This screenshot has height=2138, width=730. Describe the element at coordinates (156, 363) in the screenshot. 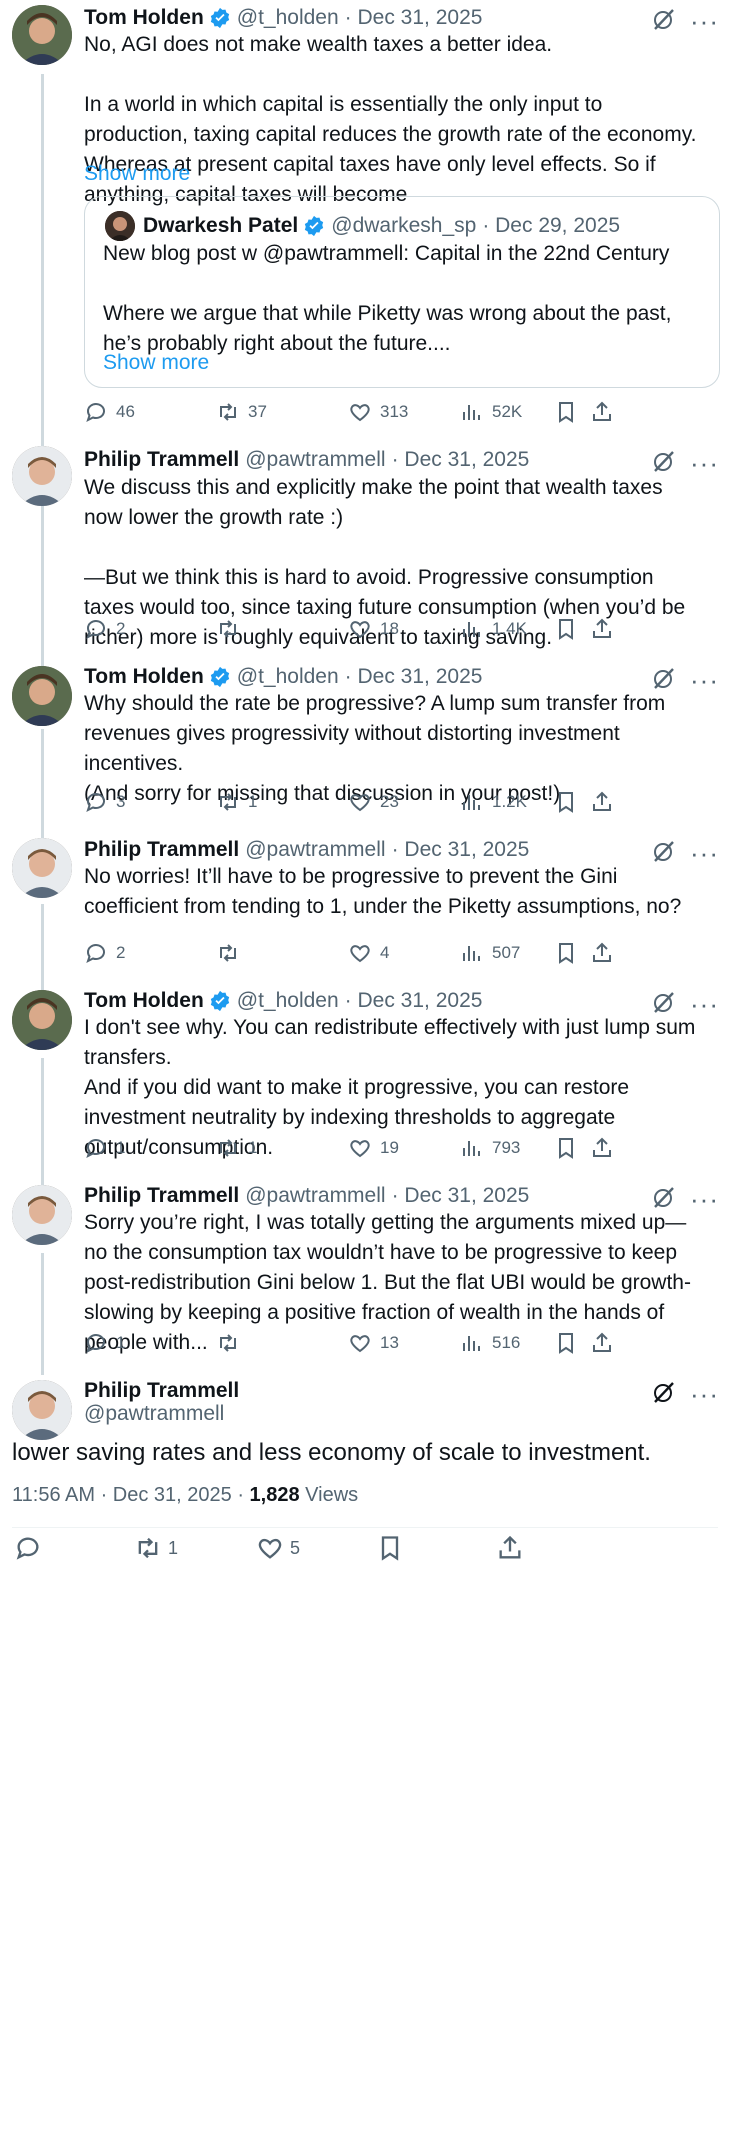

I see `quote-show-more-link: Show more` at that location.